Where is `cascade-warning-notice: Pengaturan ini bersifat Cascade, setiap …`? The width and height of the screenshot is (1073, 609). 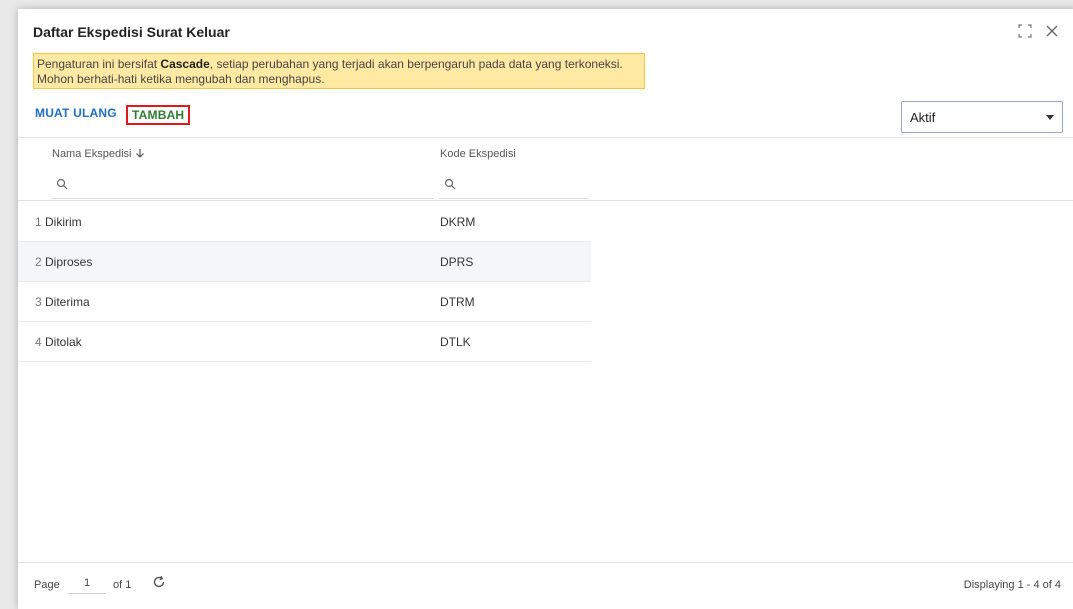 cascade-warning-notice: Pengaturan ini bersifat Cascade, setiap … is located at coordinates (339, 71).